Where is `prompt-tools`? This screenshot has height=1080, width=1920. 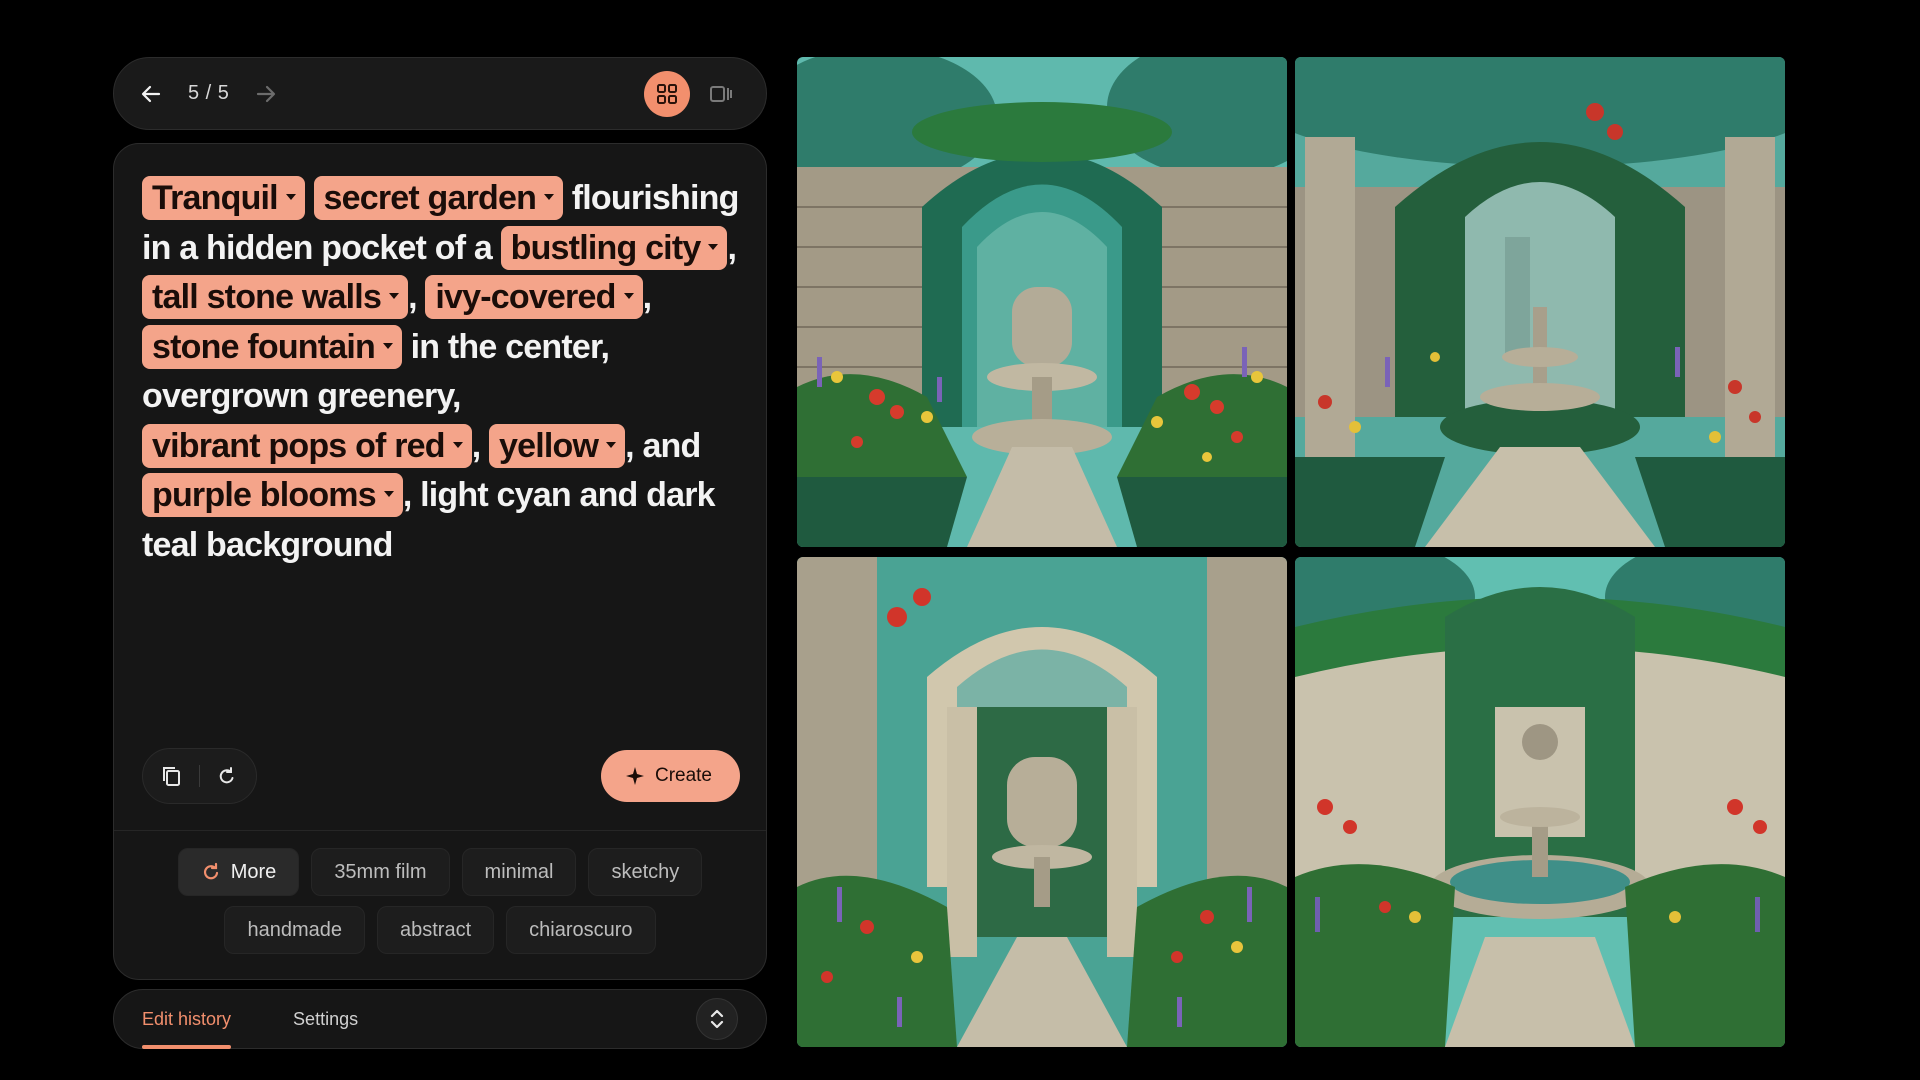 prompt-tools is located at coordinates (199, 776).